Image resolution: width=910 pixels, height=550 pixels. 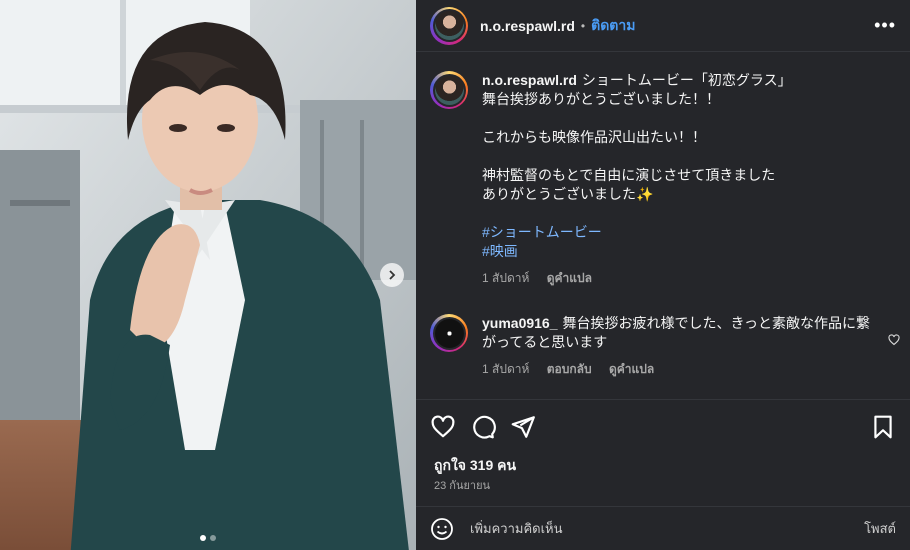 I want to click on bookmark-icon, so click(x=883, y=427).